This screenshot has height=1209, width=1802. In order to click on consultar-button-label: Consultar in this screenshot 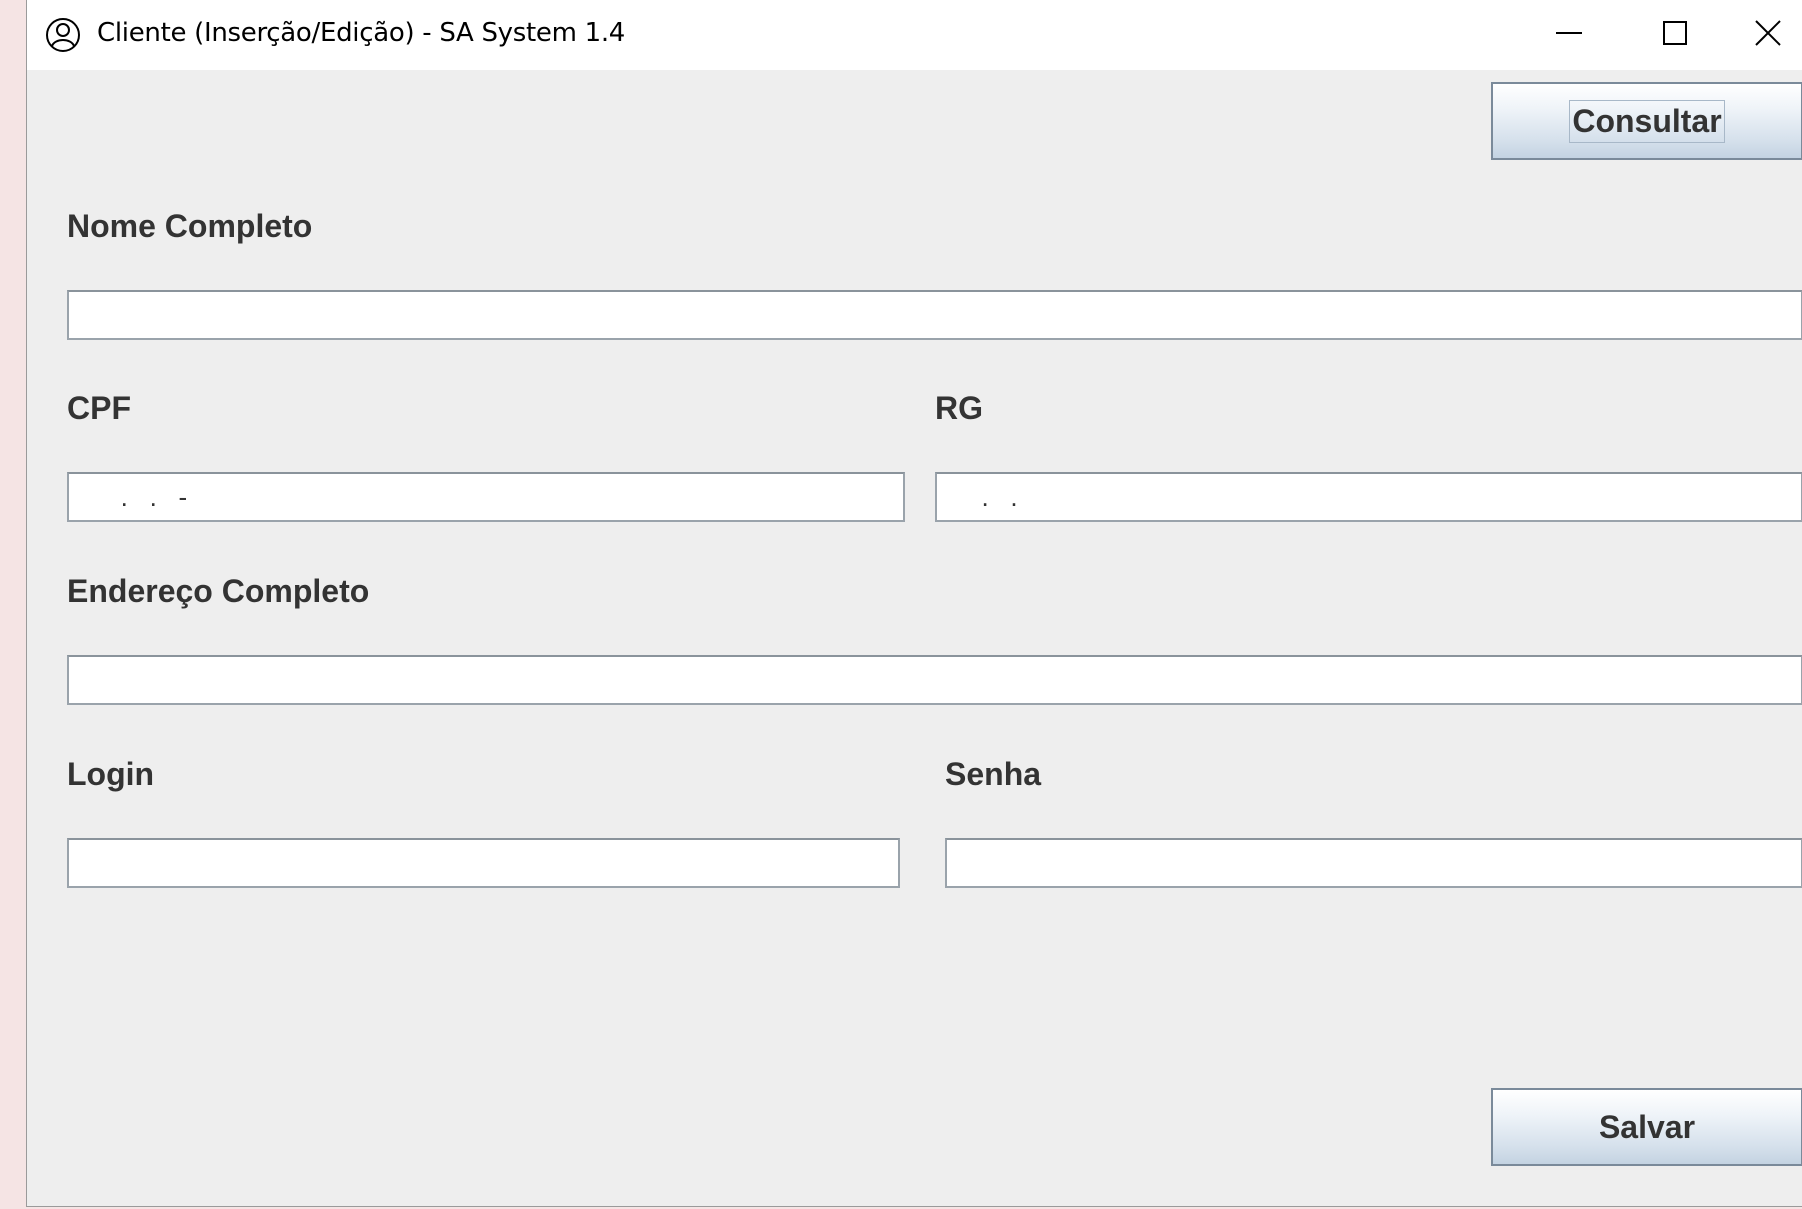, I will do `click(1647, 121)`.